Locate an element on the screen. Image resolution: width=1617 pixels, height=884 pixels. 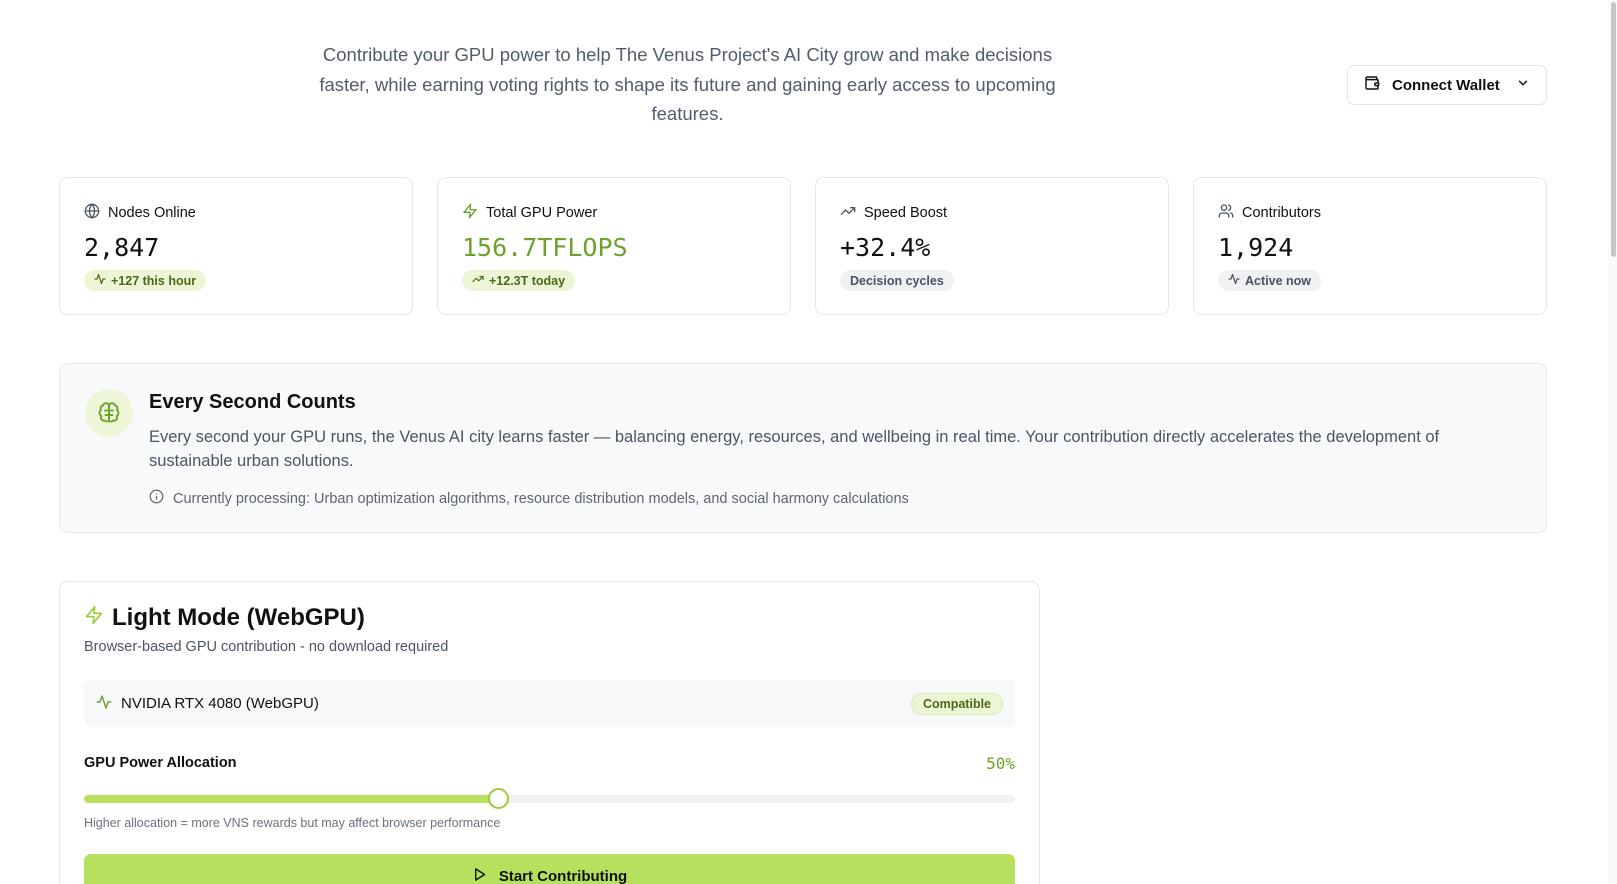
allocation-value: 50% is located at coordinates (1000, 763).